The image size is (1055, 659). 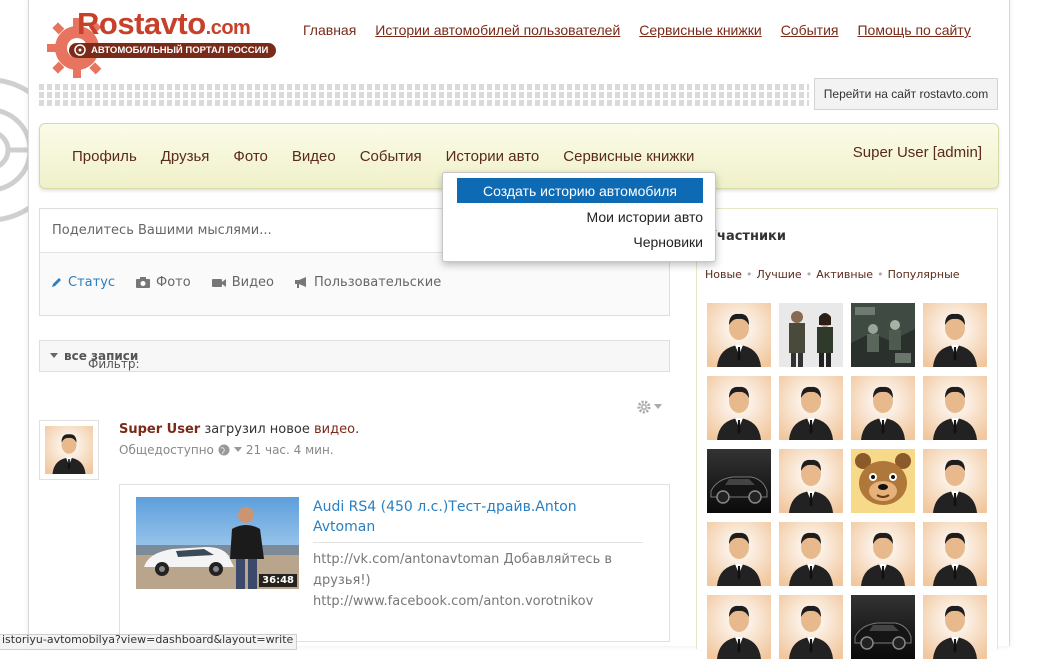 I want to click on video-camera-icon, so click(x=218, y=282).